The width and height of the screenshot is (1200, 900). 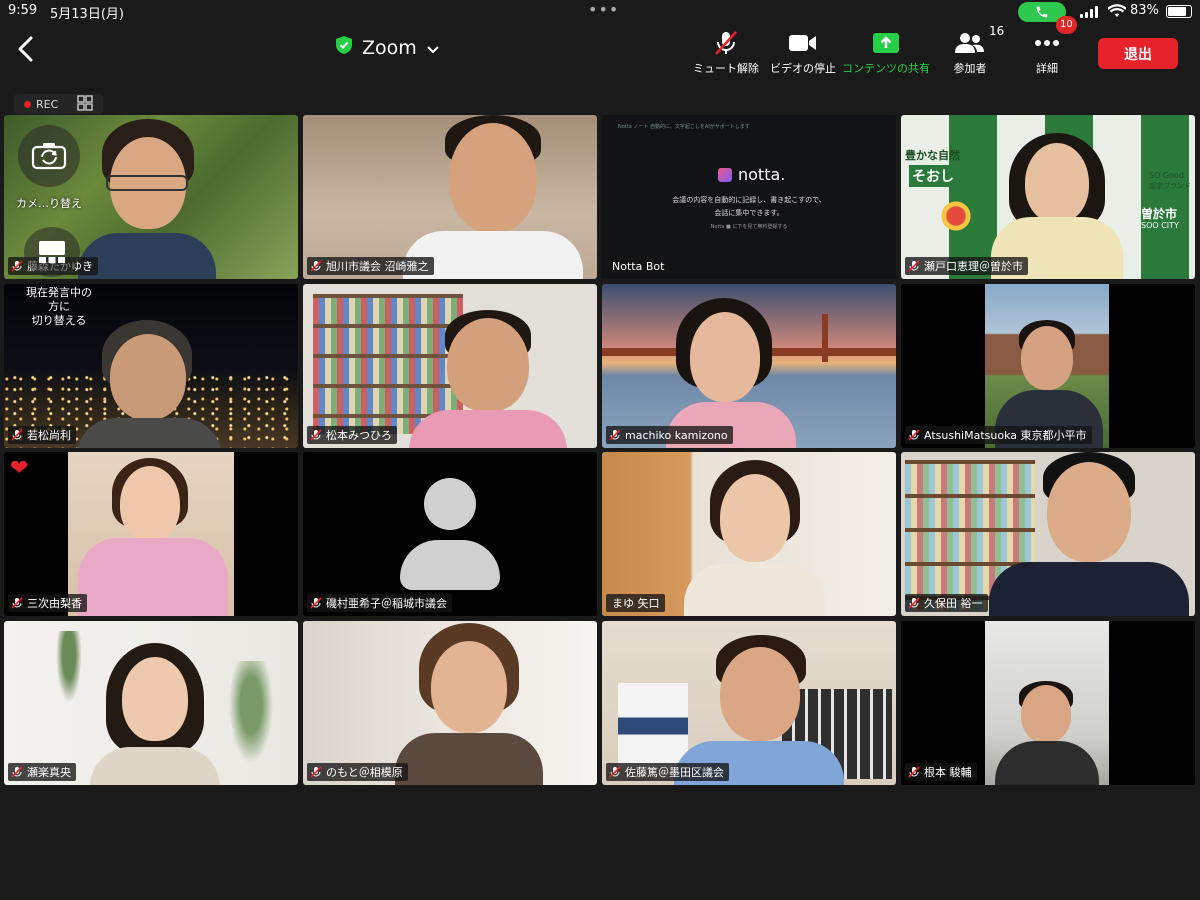 I want to click on meeting-title-dropdown: Zoom, so click(x=387, y=47).